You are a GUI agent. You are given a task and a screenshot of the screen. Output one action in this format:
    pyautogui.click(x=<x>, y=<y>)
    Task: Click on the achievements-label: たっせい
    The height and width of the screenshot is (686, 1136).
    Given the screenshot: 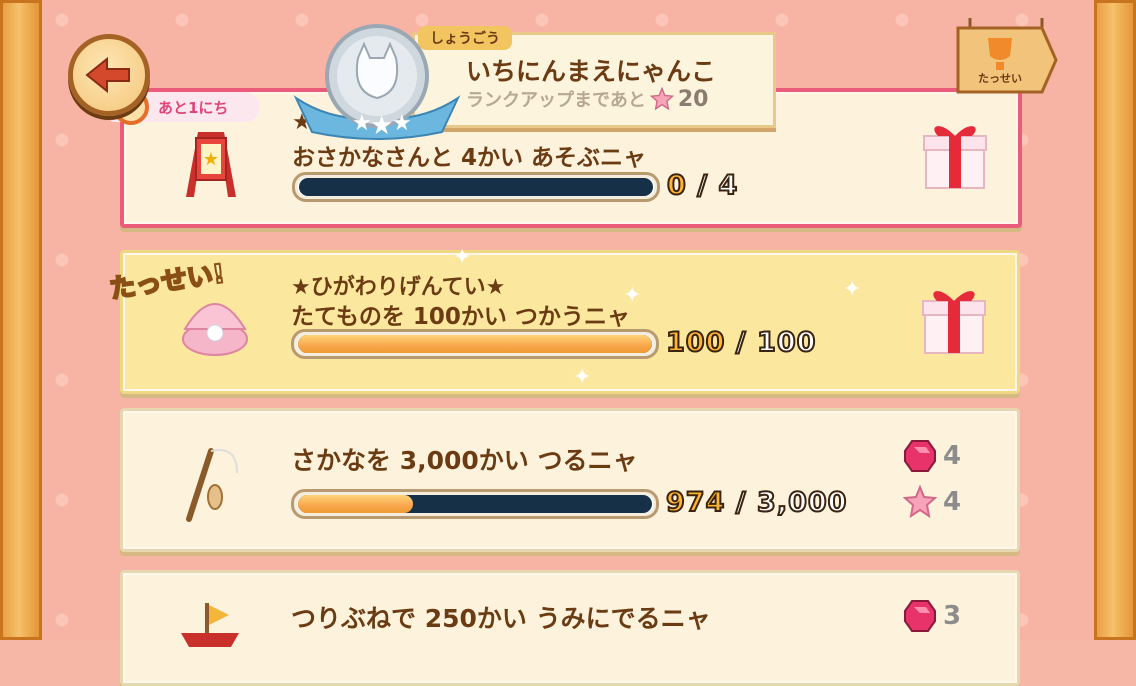 What is the action you would take?
    pyautogui.click(x=1000, y=78)
    